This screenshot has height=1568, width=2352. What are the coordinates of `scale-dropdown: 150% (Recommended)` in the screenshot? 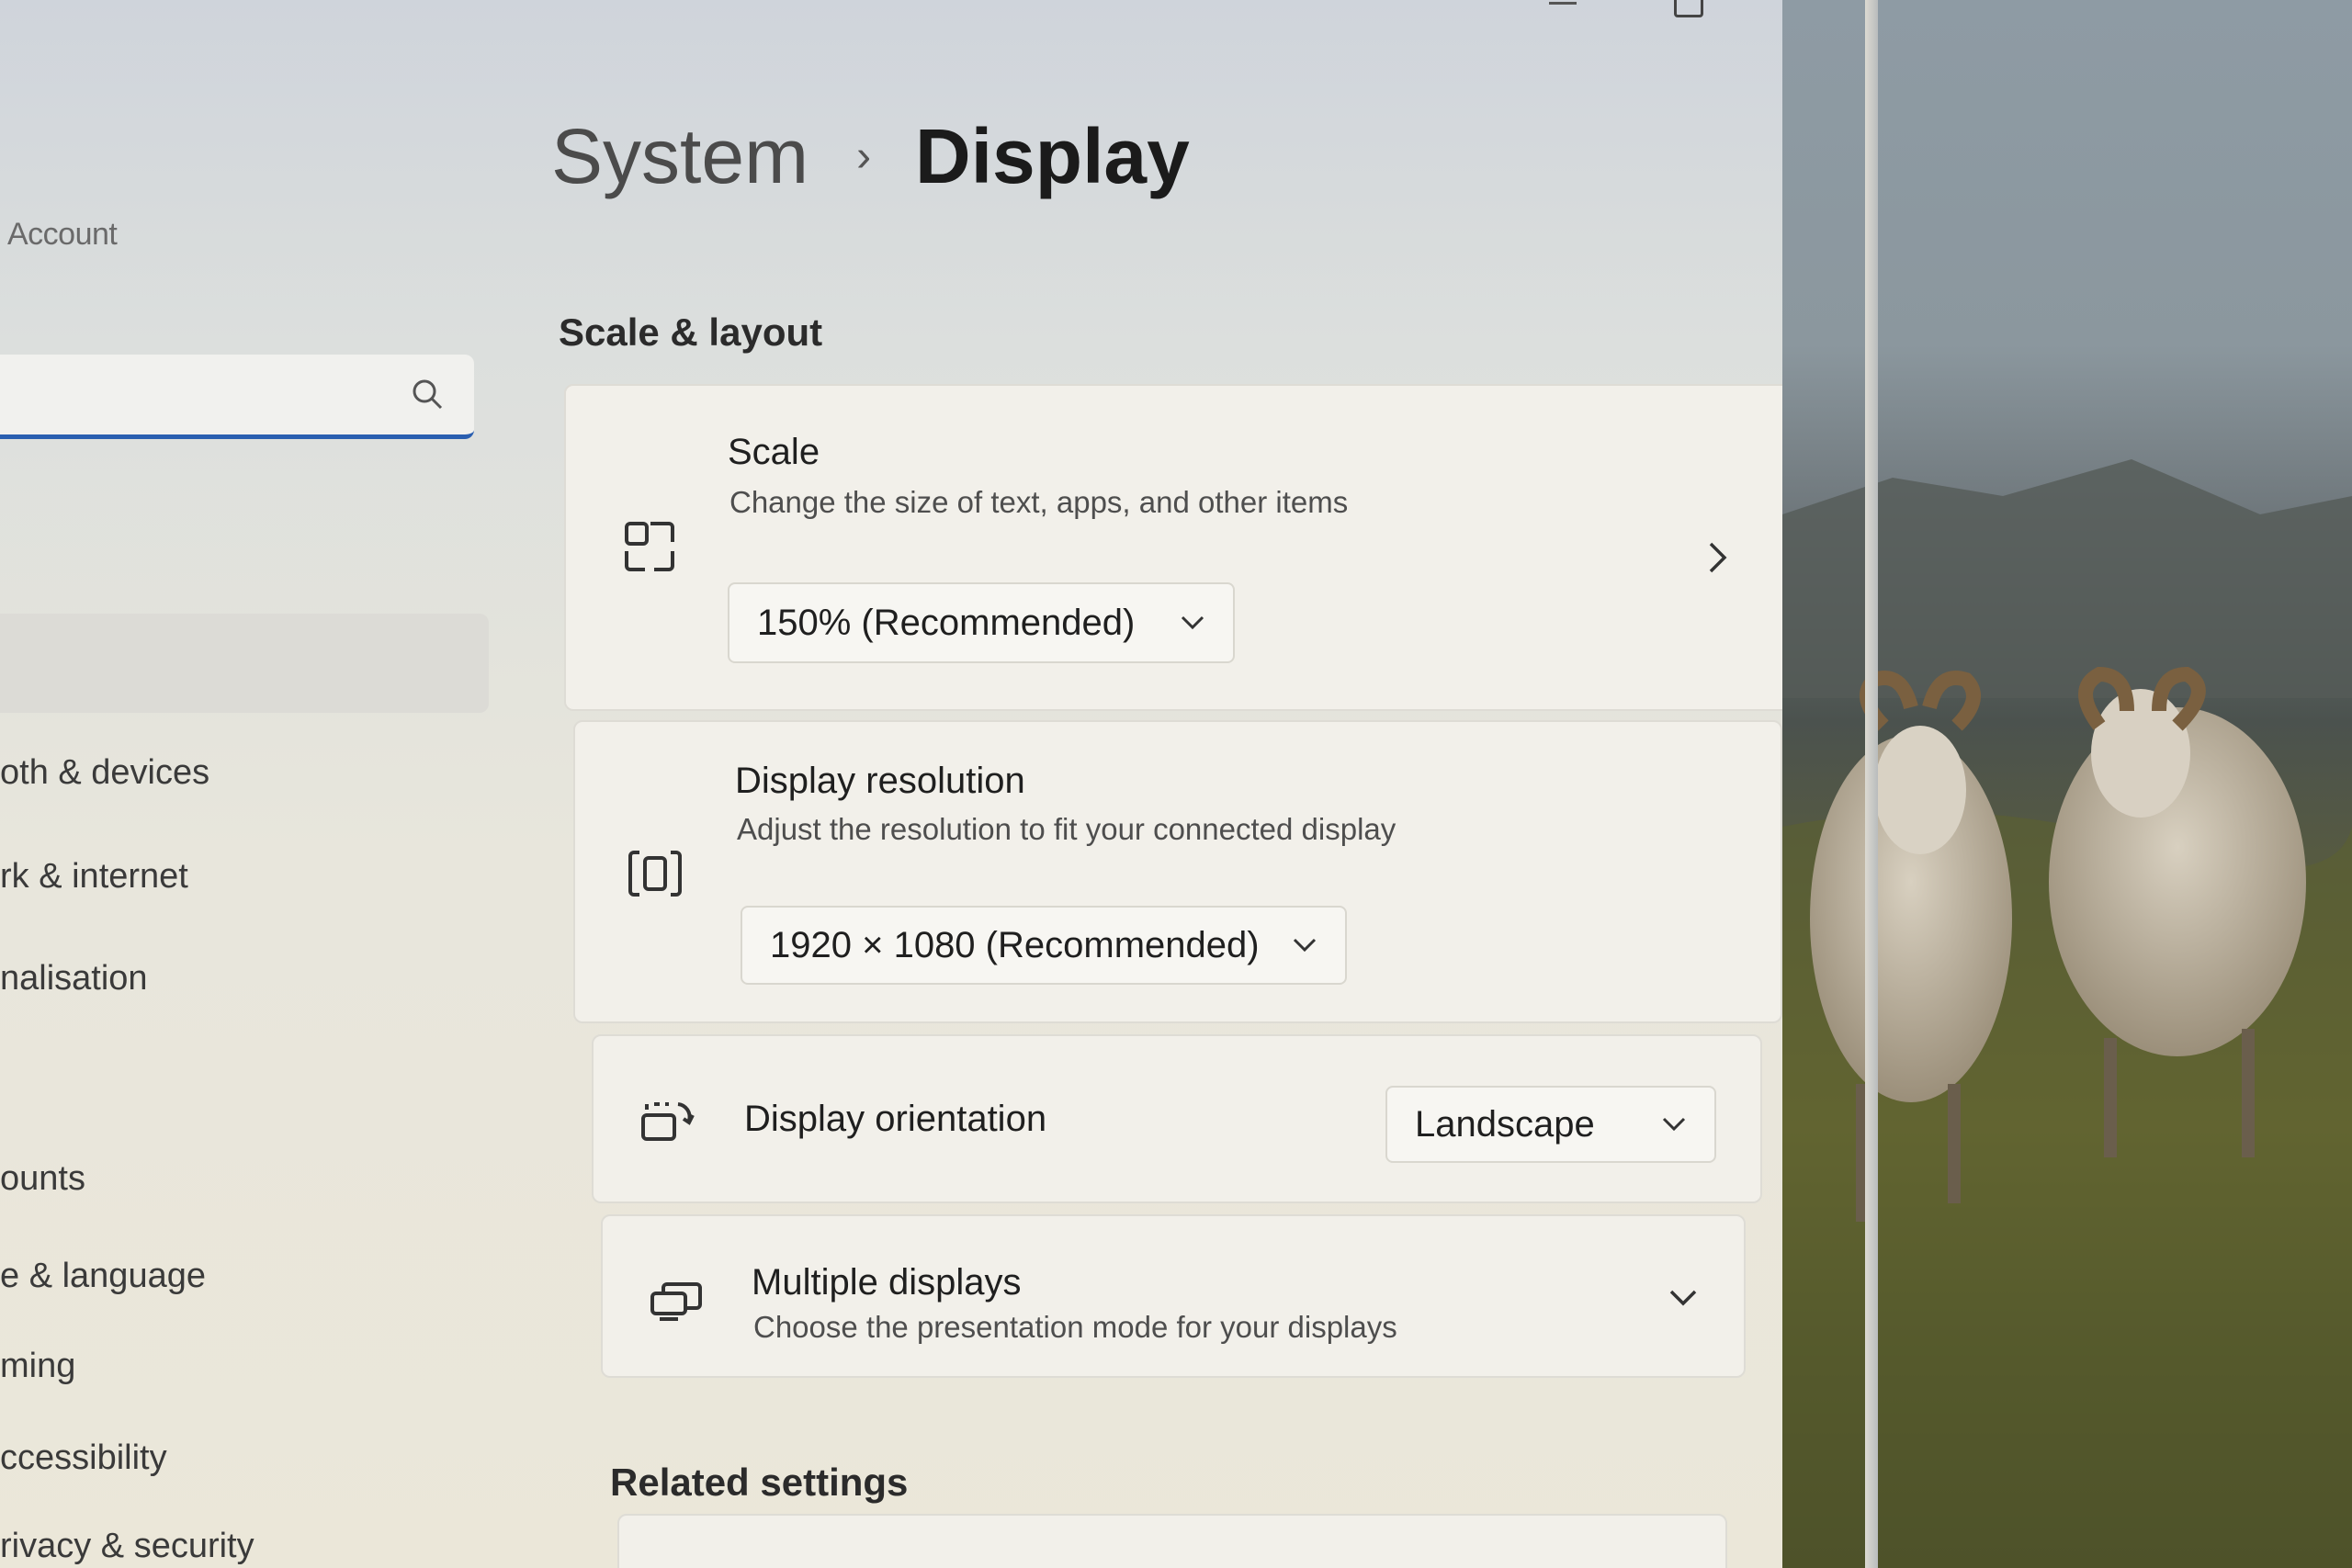 It's located at (982, 622).